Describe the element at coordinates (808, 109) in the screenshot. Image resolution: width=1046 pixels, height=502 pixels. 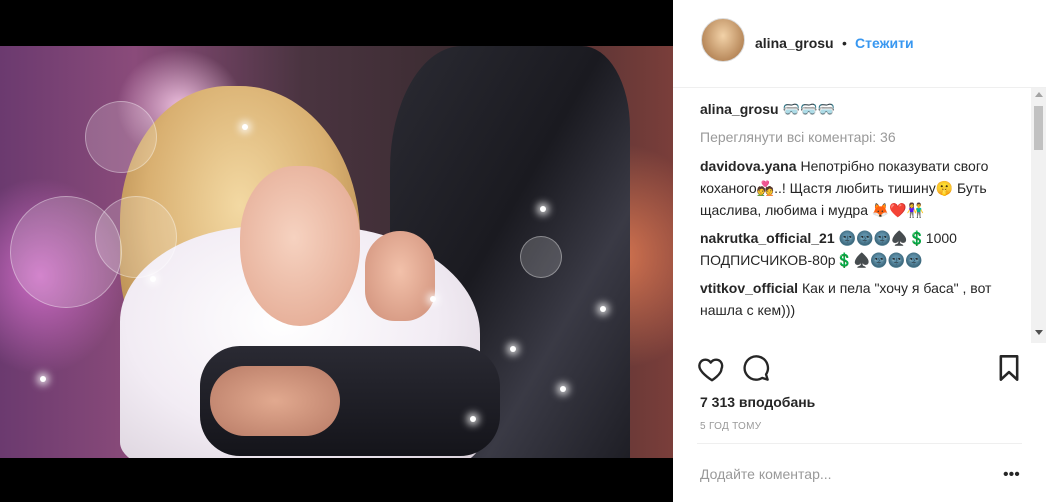
I see `caption-text: 🥽🥽🥽` at that location.